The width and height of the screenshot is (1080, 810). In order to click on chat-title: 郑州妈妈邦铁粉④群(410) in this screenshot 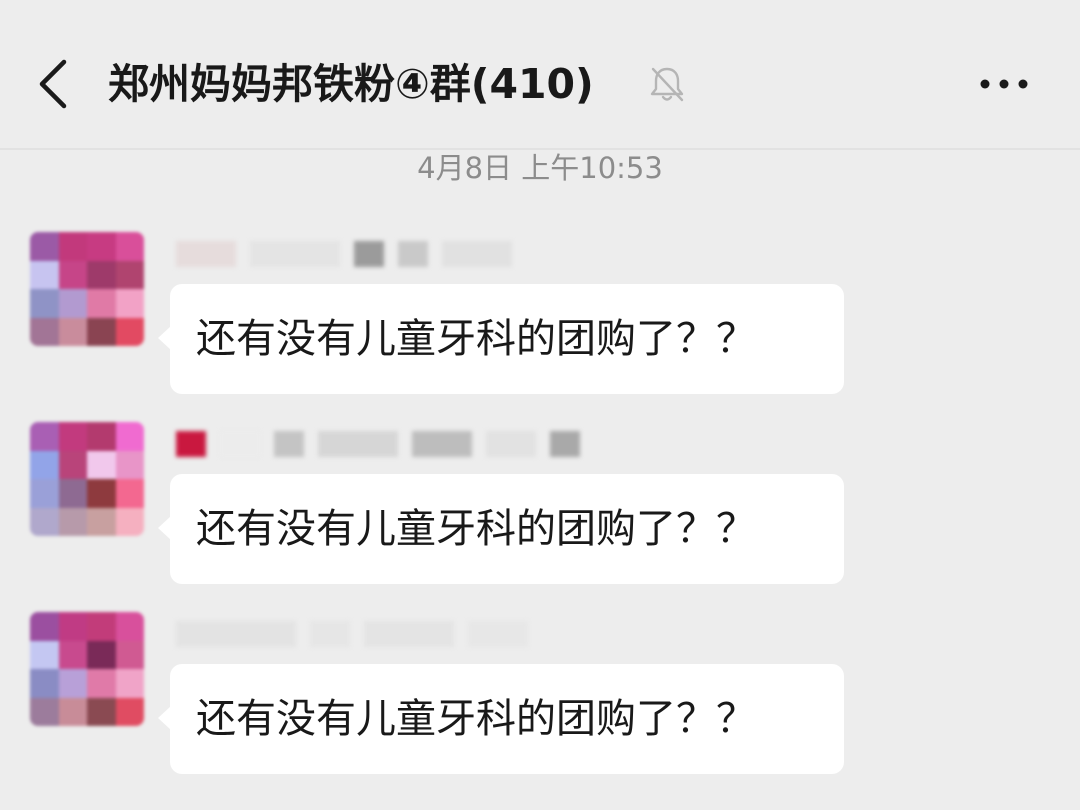, I will do `click(351, 84)`.